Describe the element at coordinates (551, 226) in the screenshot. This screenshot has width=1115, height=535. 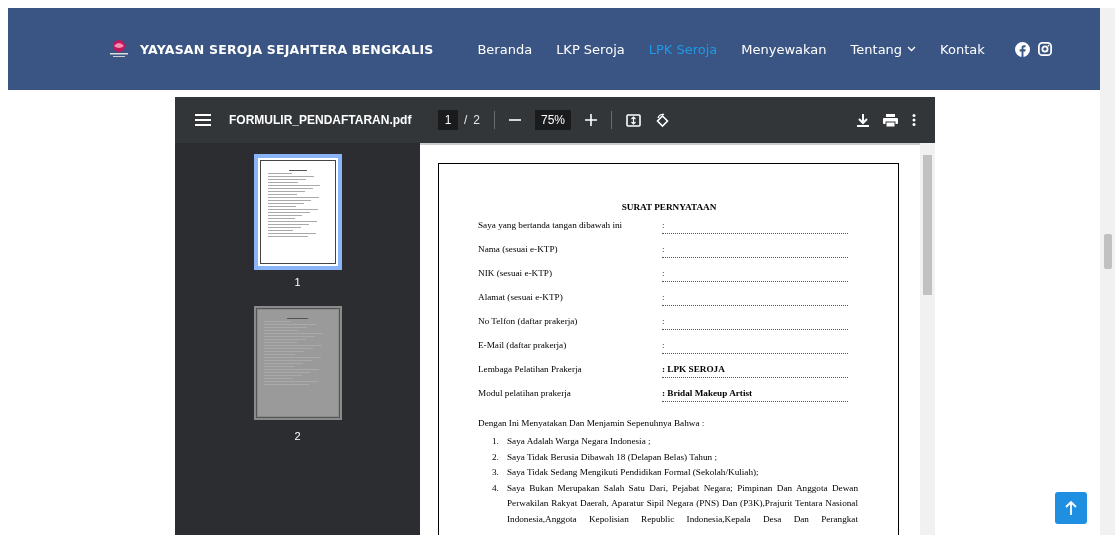
I see `field-label: Saya yang bertanda tangan dibawah ini` at that location.